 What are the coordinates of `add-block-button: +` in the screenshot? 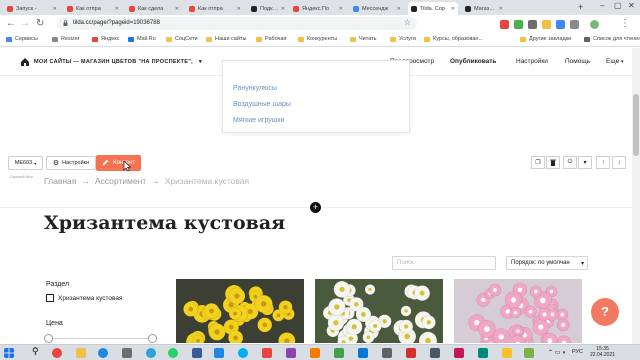 It's located at (315, 207).